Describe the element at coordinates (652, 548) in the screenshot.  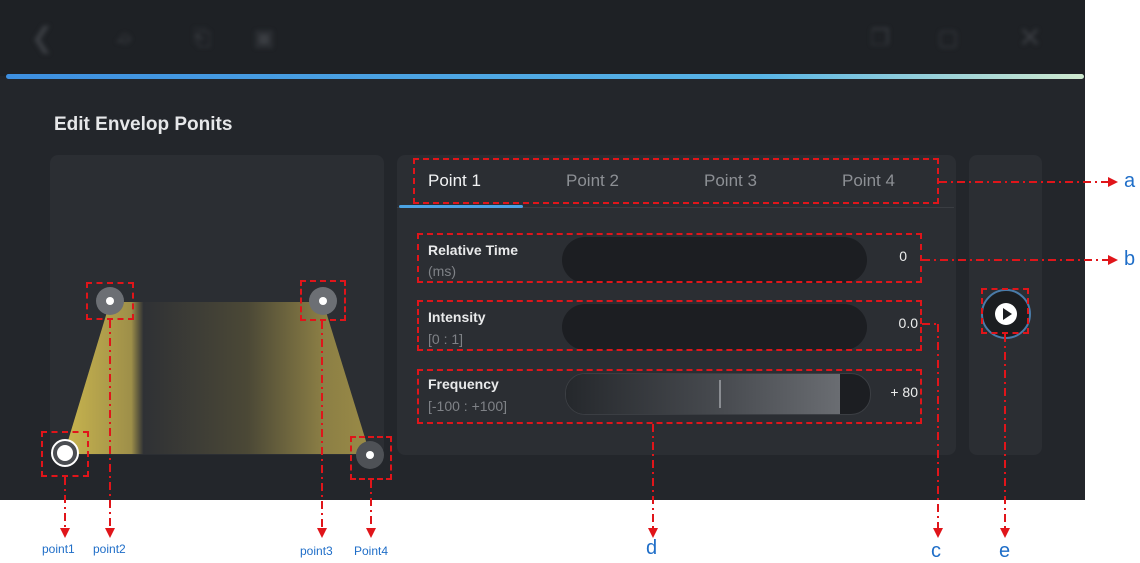
I see `annotation-label-d: d` at that location.